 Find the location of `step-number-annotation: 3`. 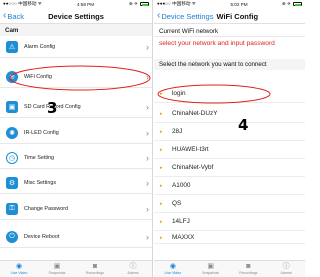

step-number-annotation: 3 is located at coordinates (52, 108).